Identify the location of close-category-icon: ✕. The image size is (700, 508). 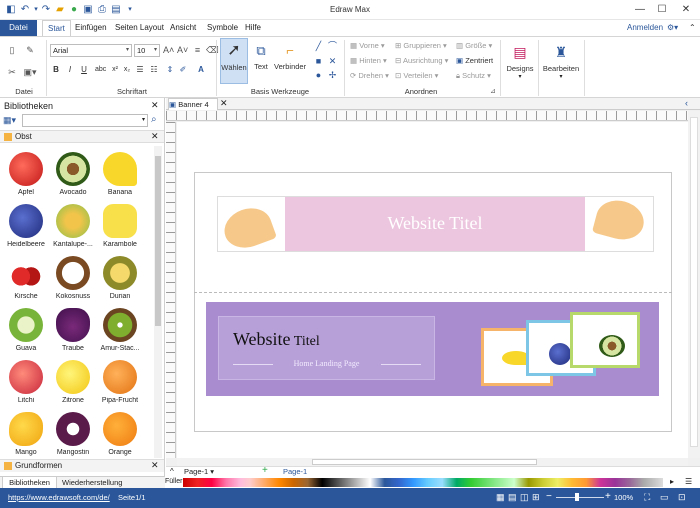
(155, 136).